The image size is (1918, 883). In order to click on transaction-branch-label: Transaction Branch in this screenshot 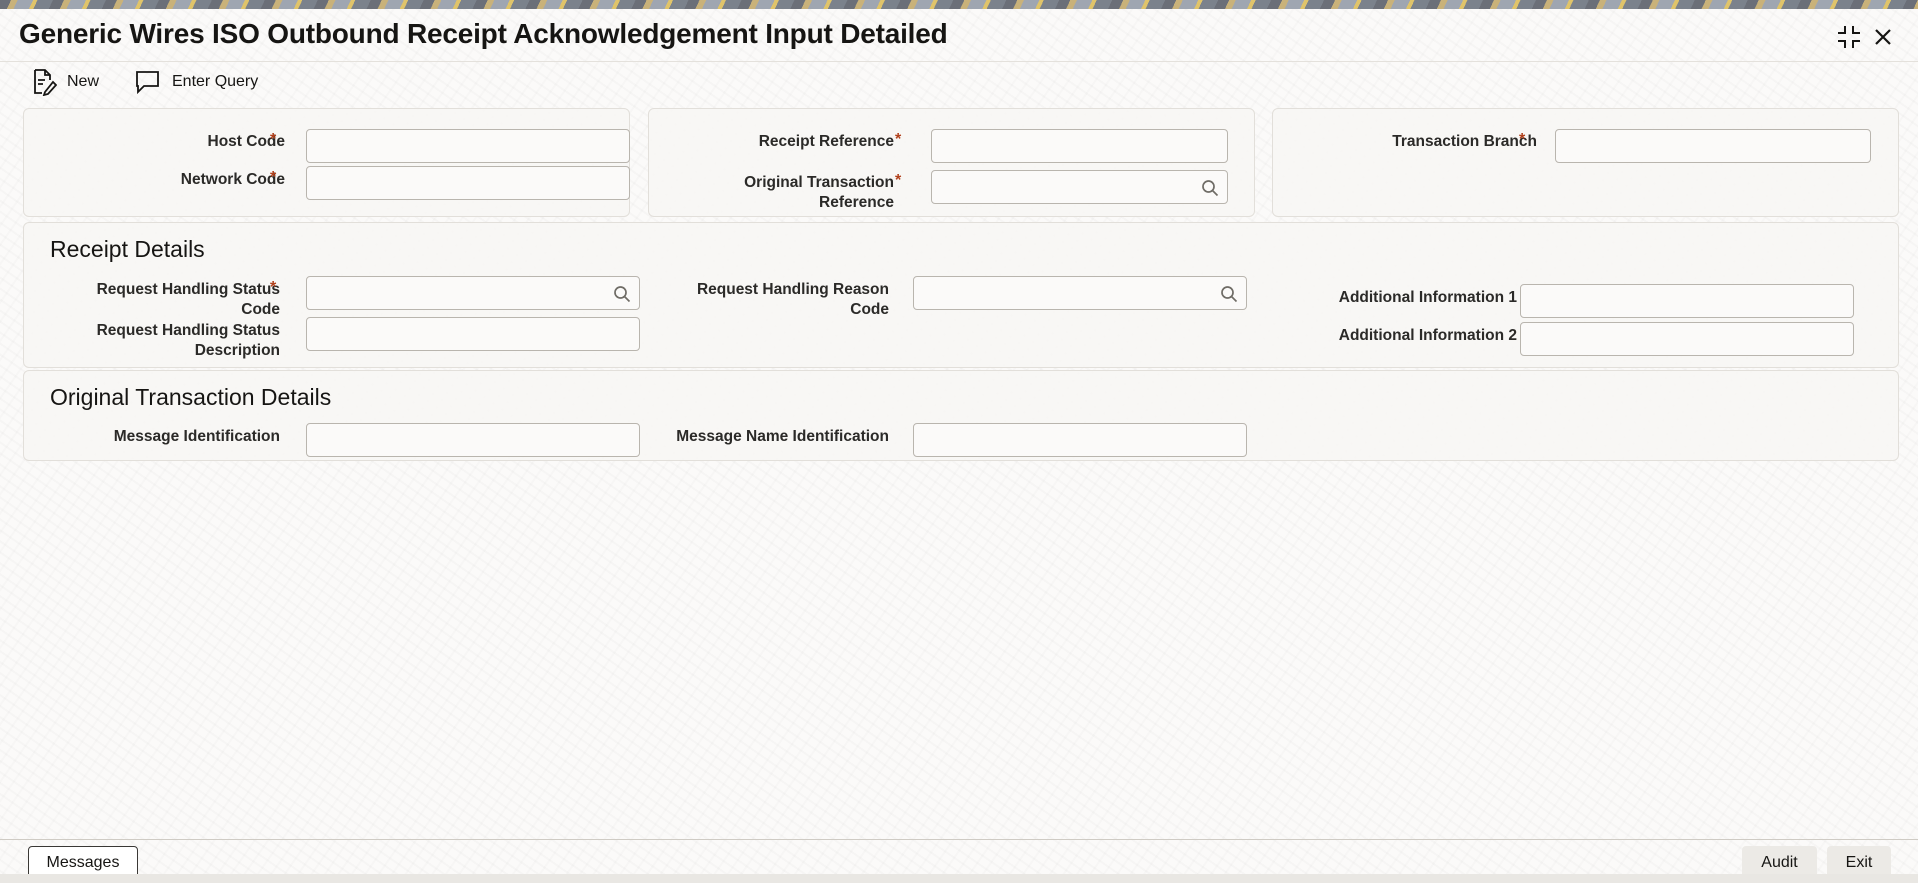, I will do `click(1464, 141)`.